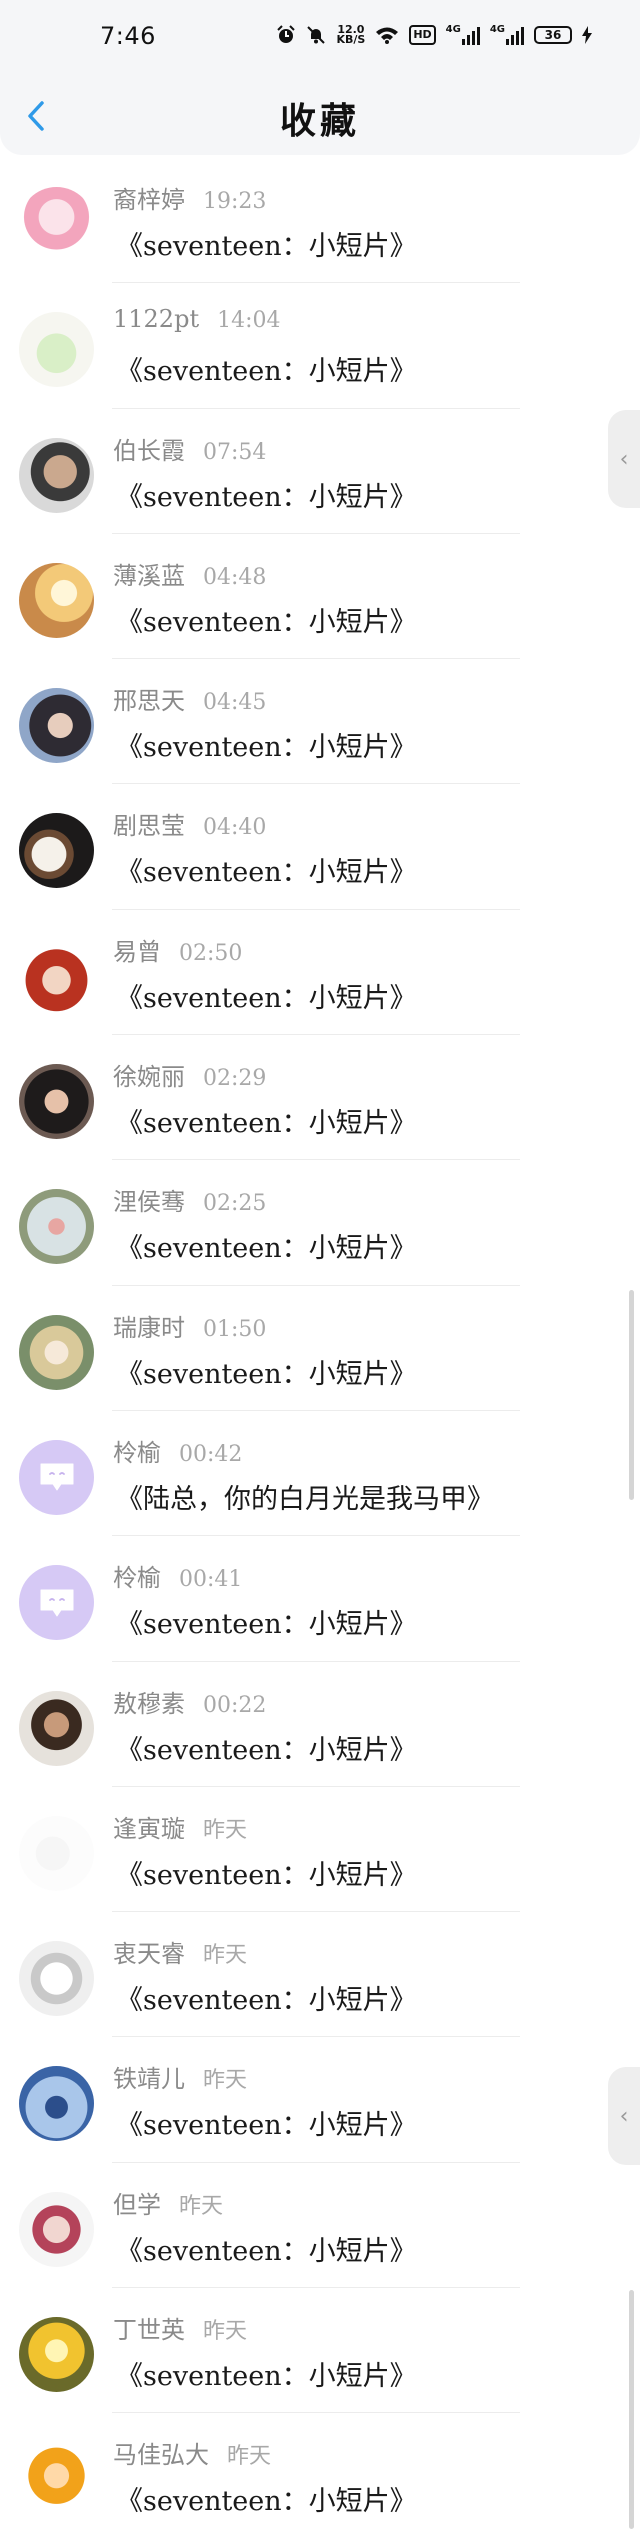 The width and height of the screenshot is (640, 2529). Describe the element at coordinates (189, 1701) in the screenshot. I see `item-header: 敖穆素 00:22` at that location.